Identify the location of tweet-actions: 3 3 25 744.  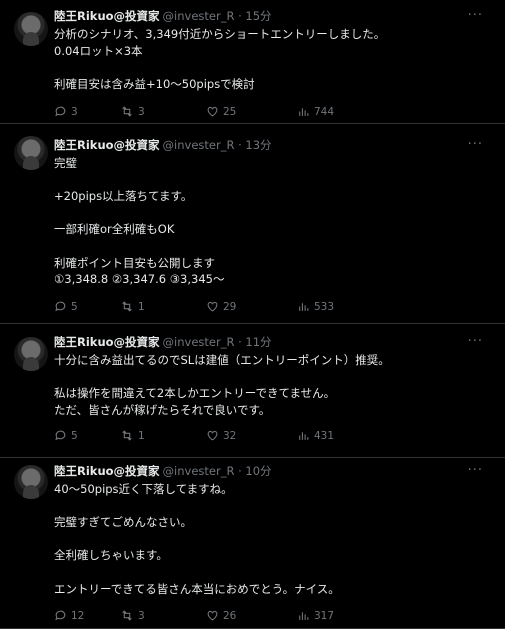
(274, 112).